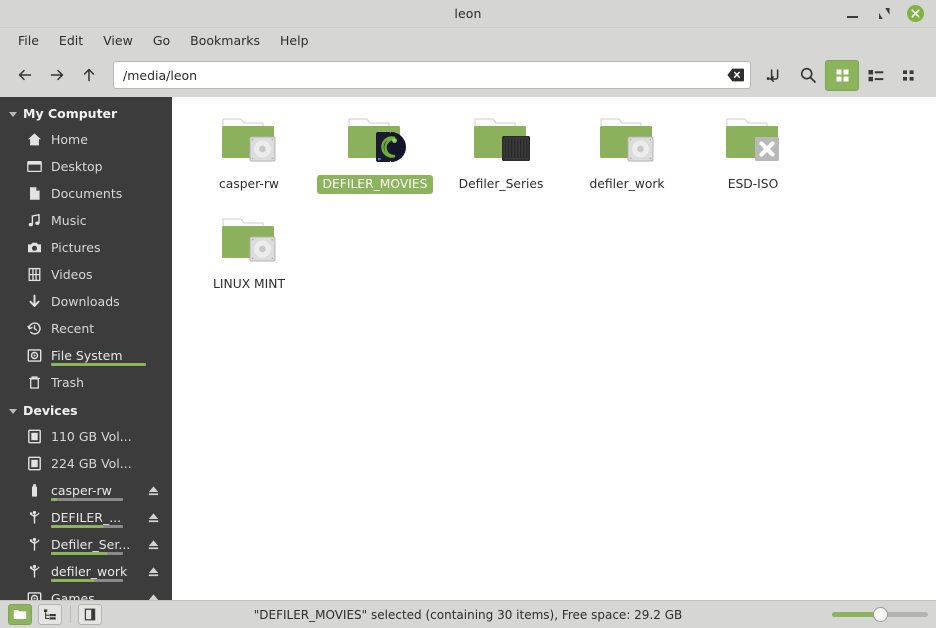  Describe the element at coordinates (425, 75) in the screenshot. I see `path-text: /media/leon` at that location.